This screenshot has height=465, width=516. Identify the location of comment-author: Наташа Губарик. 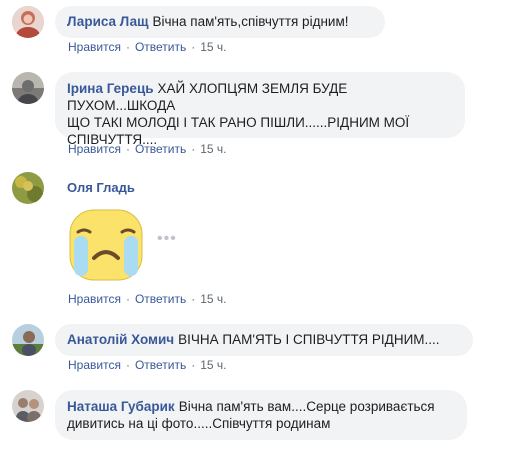
(121, 406).